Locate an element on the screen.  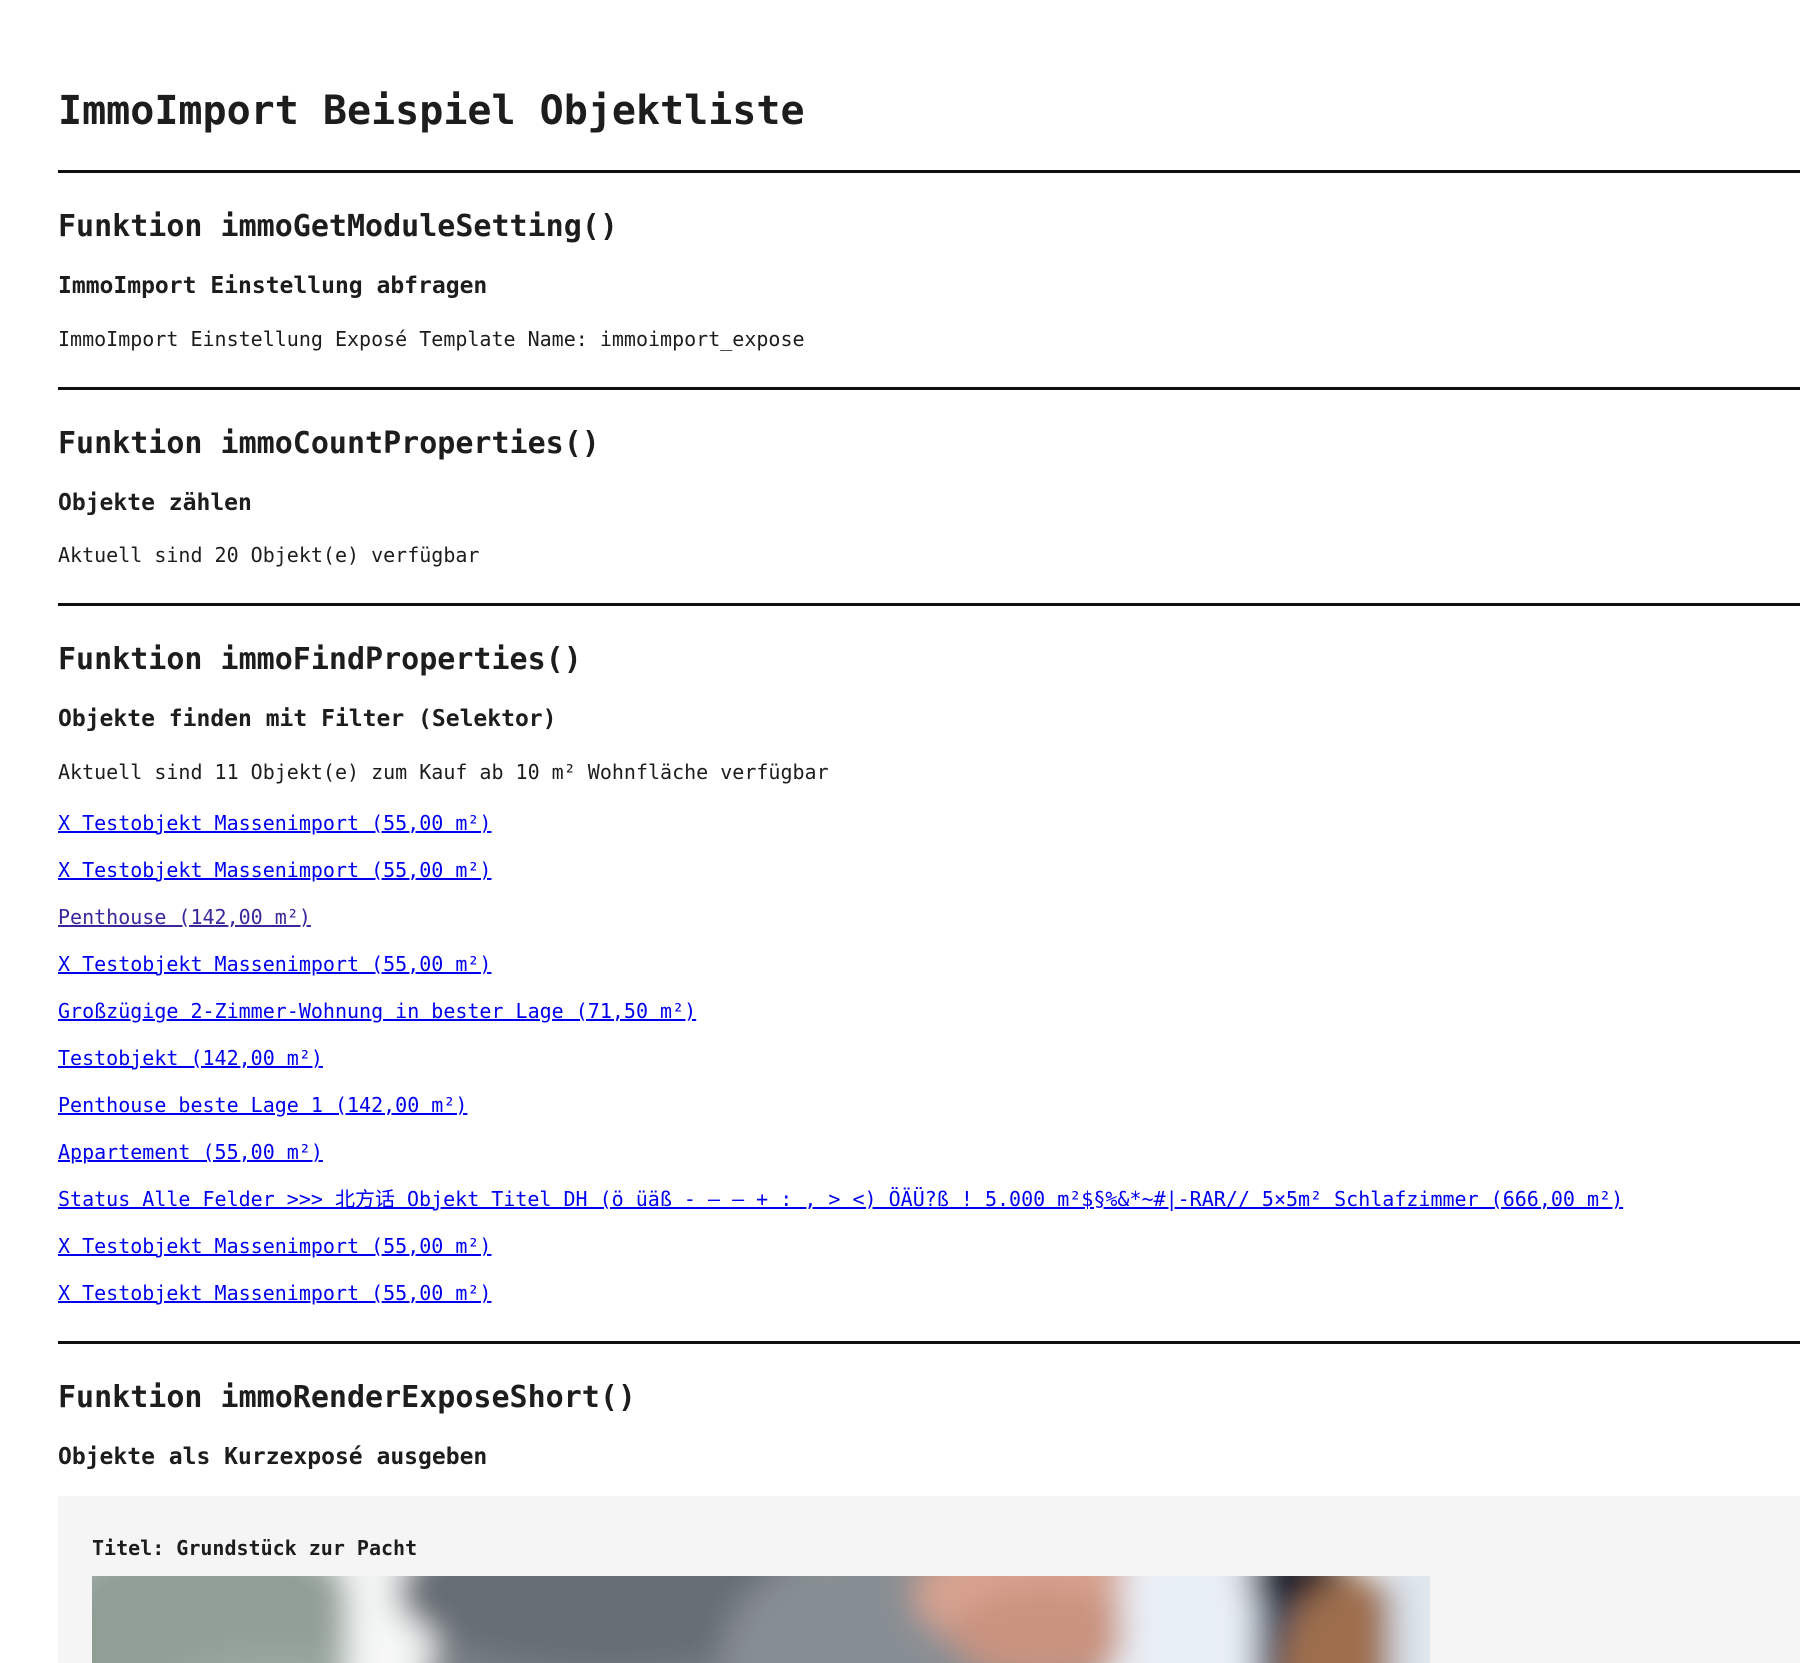
property-link: Penthouse beste Lage 1 (142,00 m²) is located at coordinates (262, 1105).